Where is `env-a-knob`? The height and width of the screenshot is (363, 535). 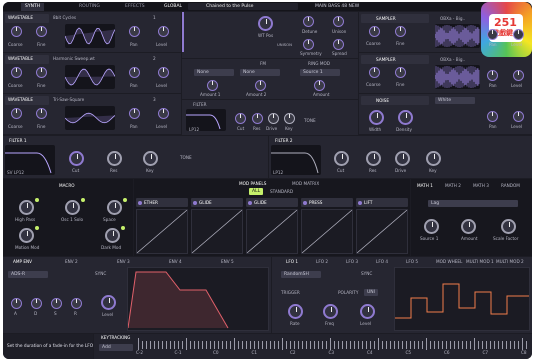 env-a-knob is located at coordinates (16, 303).